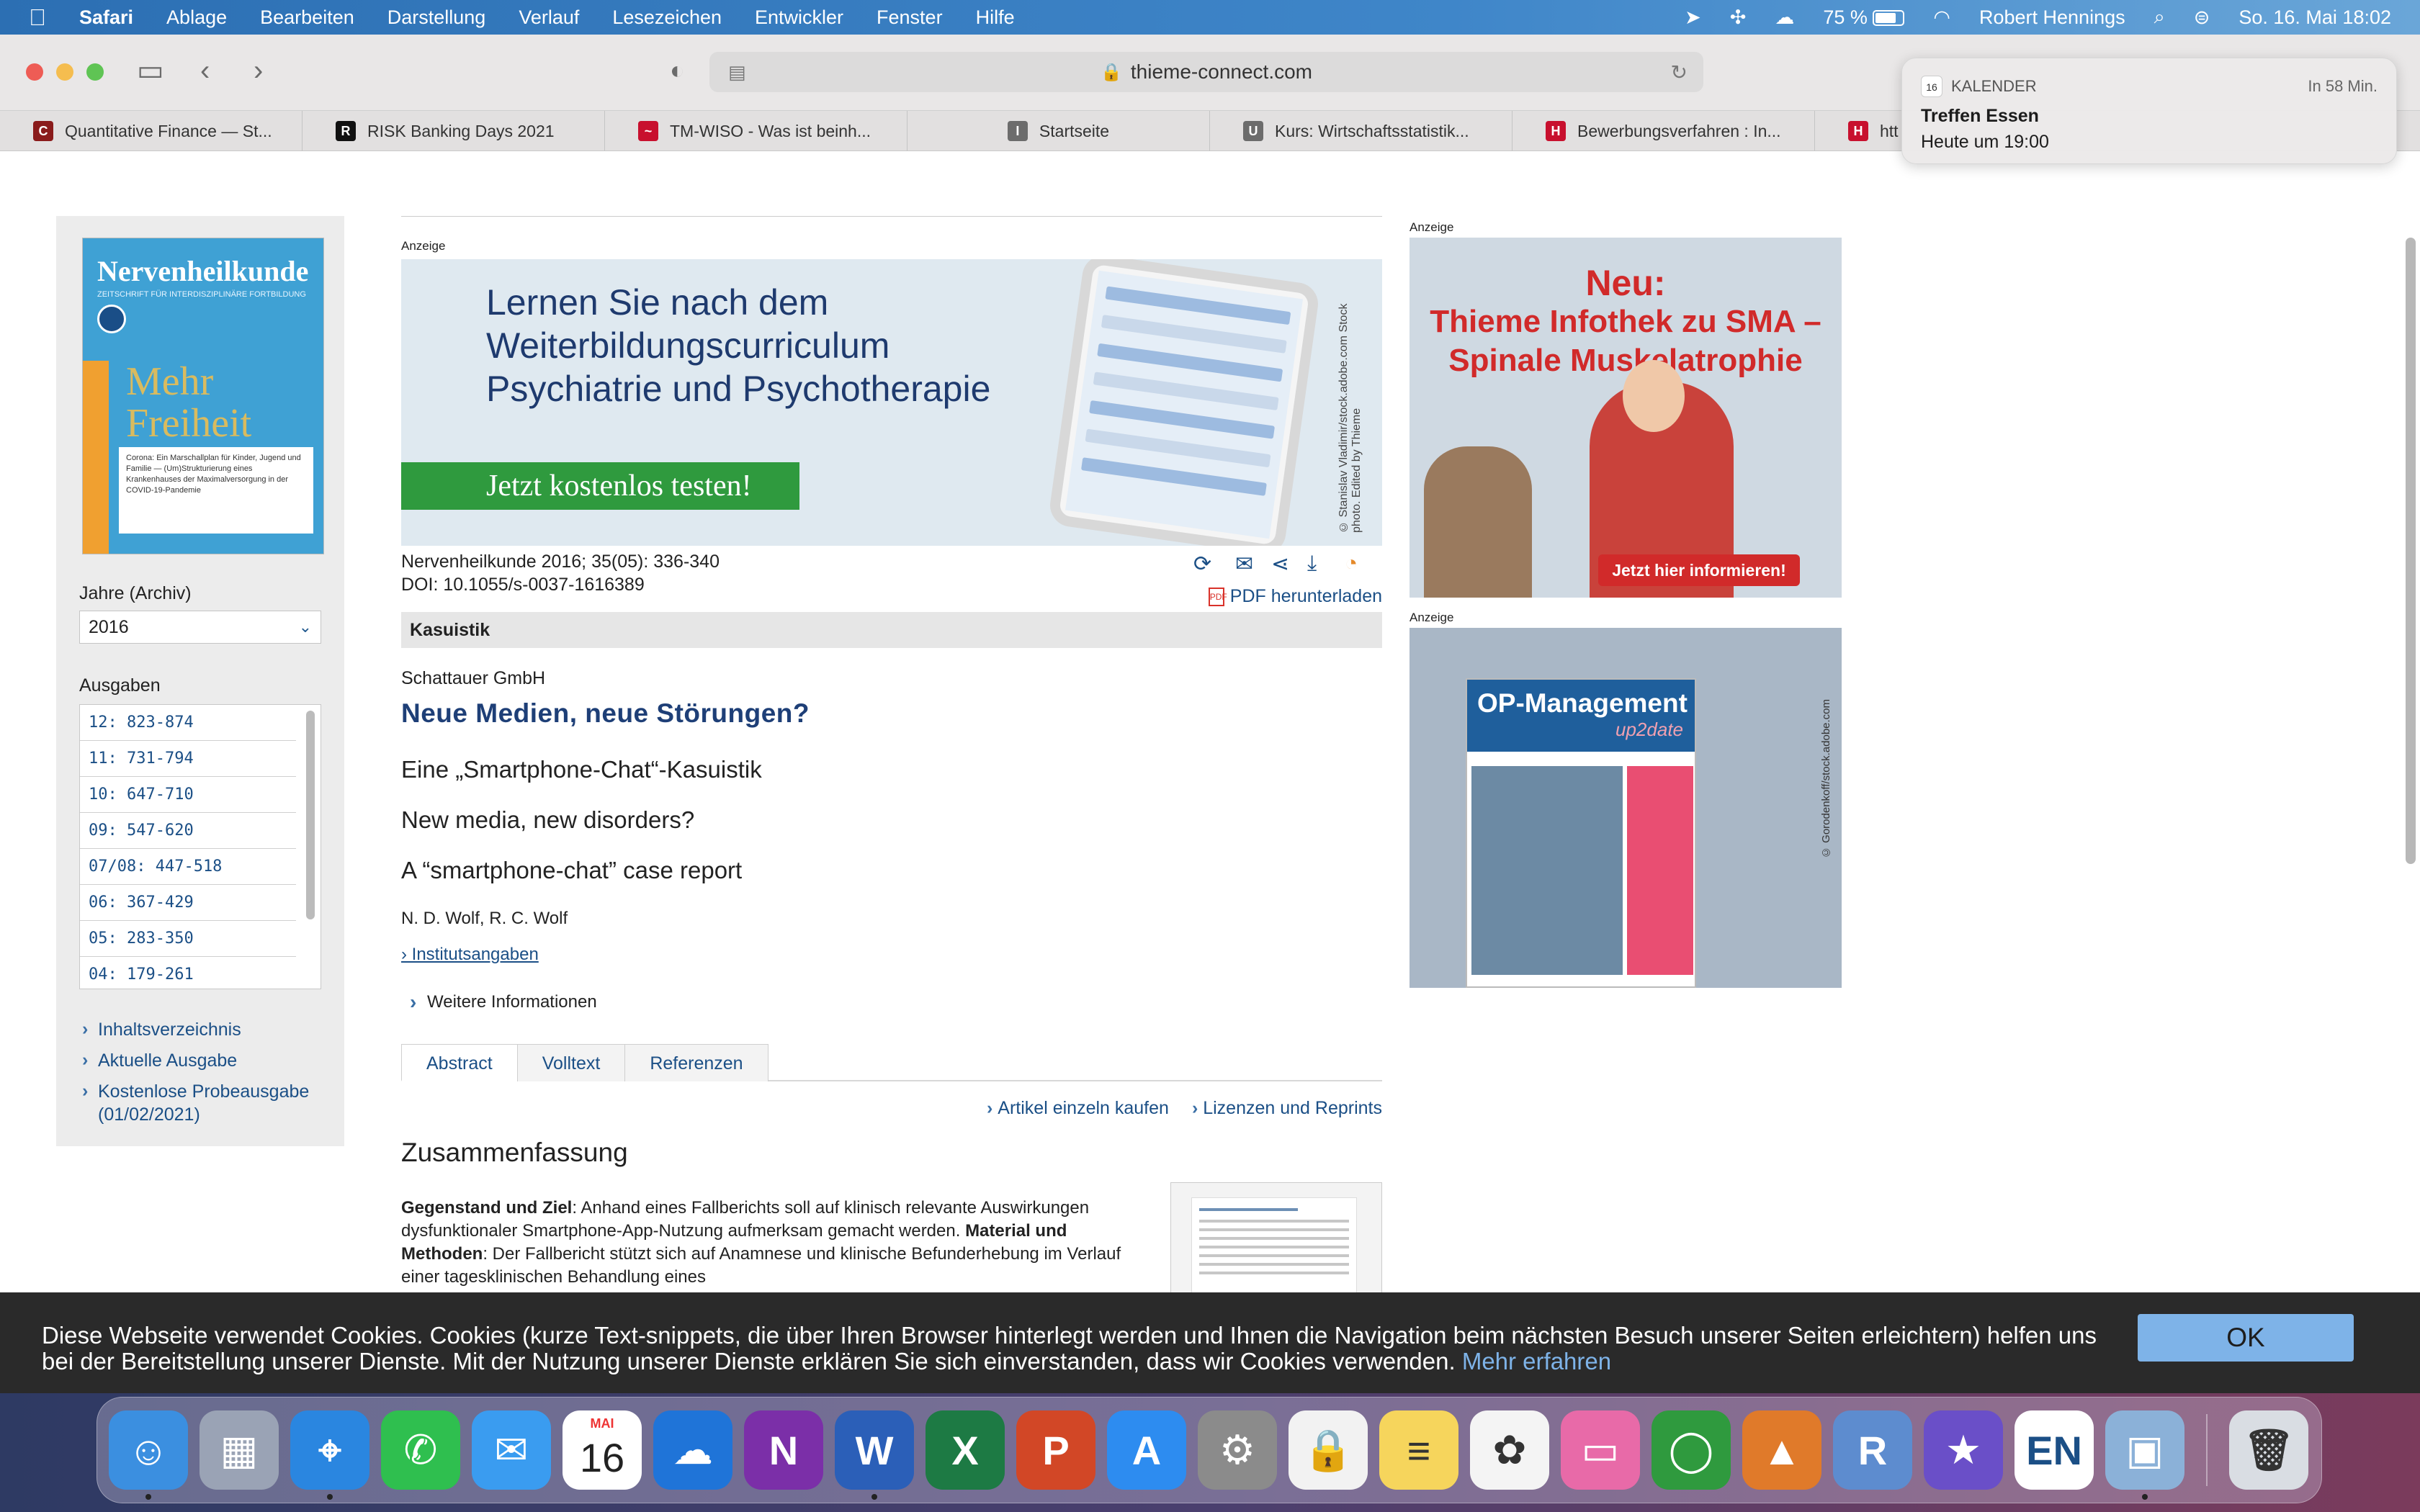  What do you see at coordinates (453, 131) in the screenshot?
I see `bookmark-item: R RISK Banking Days 2021` at bounding box center [453, 131].